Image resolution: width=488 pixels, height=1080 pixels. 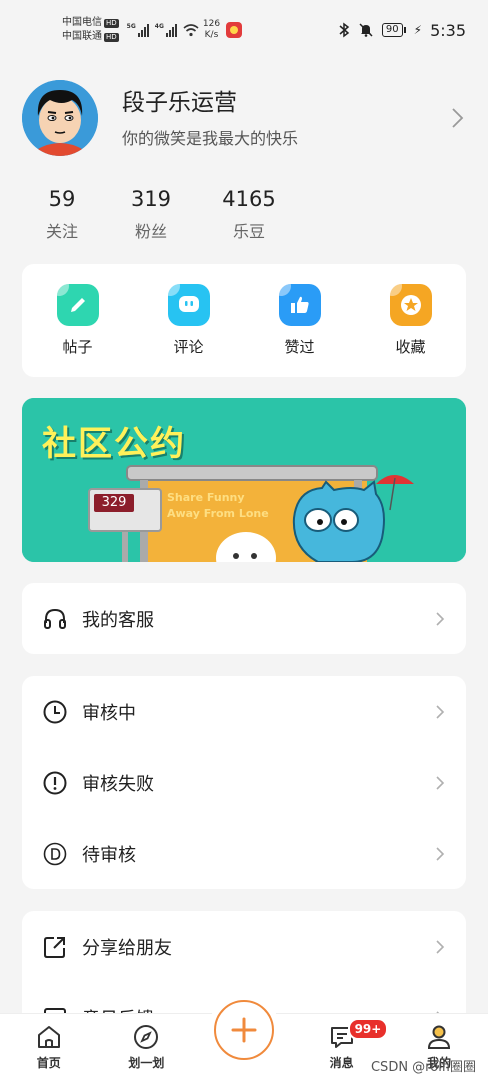 I want to click on shortcut-label: 赞过, so click(x=299, y=347).